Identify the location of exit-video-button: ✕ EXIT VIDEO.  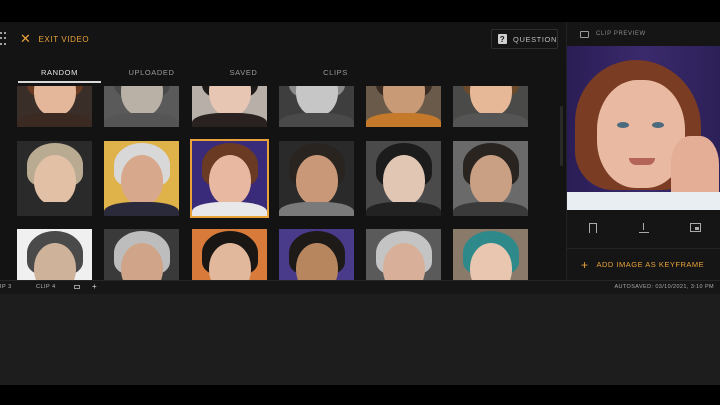
(55, 38).